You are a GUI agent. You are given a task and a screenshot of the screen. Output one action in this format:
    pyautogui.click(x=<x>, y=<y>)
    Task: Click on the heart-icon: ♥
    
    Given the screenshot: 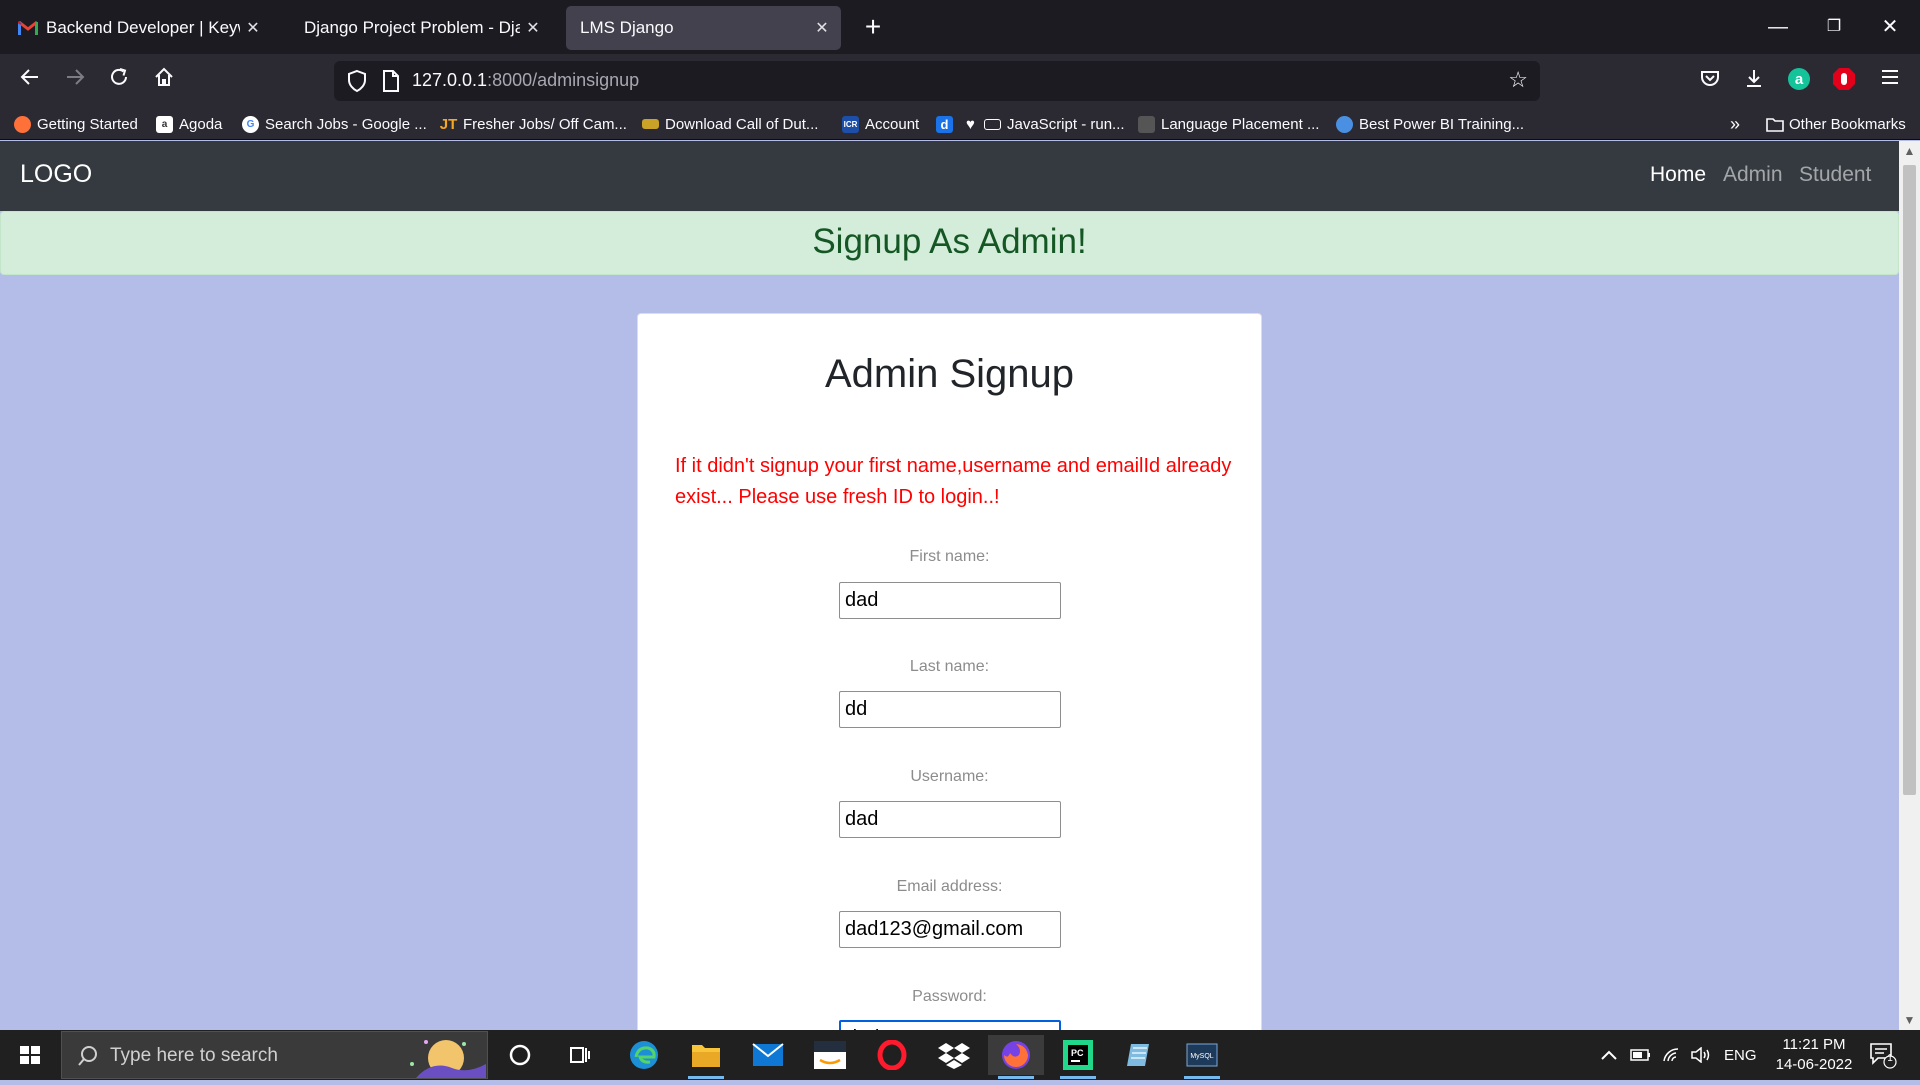 What is the action you would take?
    pyautogui.click(x=970, y=124)
    